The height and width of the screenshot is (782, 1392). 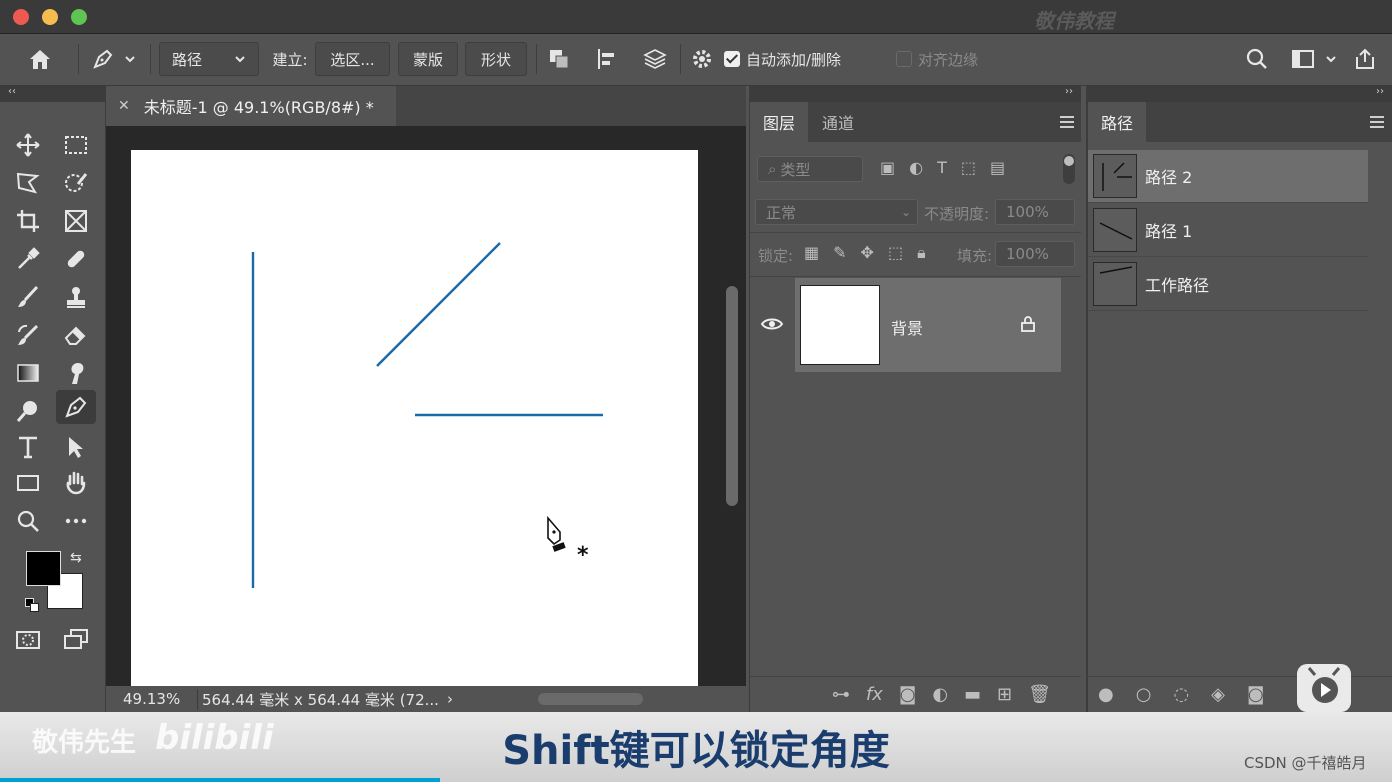 I want to click on zoom-level: 49.13%, so click(x=158, y=699).